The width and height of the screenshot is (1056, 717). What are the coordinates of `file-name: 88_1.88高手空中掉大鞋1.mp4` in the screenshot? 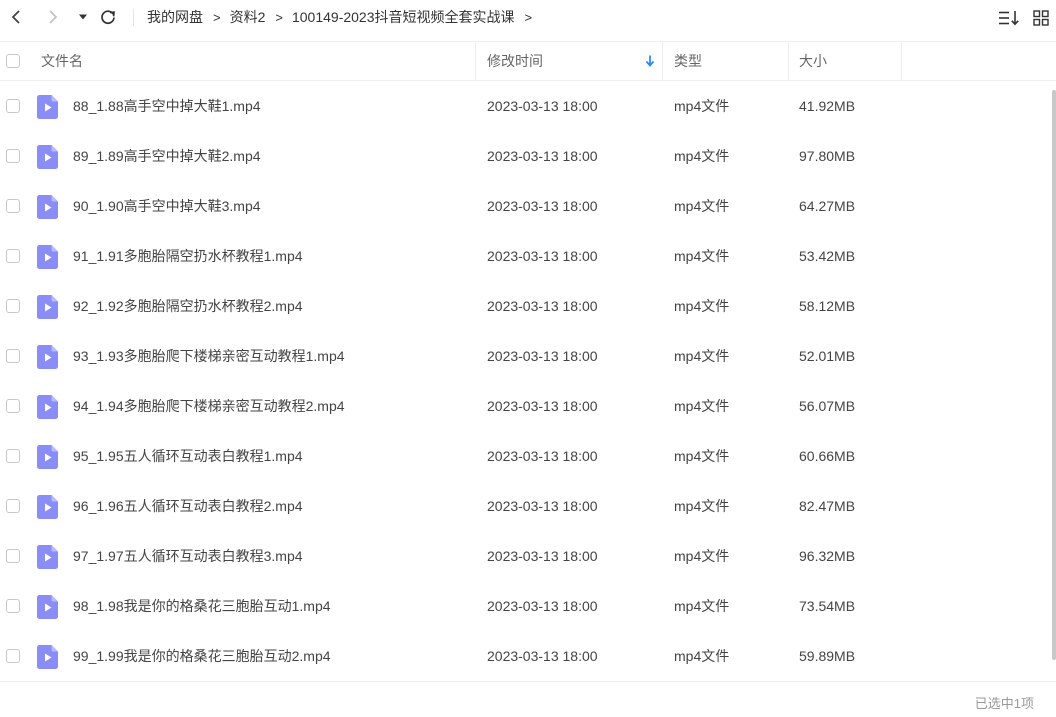 It's located at (167, 106).